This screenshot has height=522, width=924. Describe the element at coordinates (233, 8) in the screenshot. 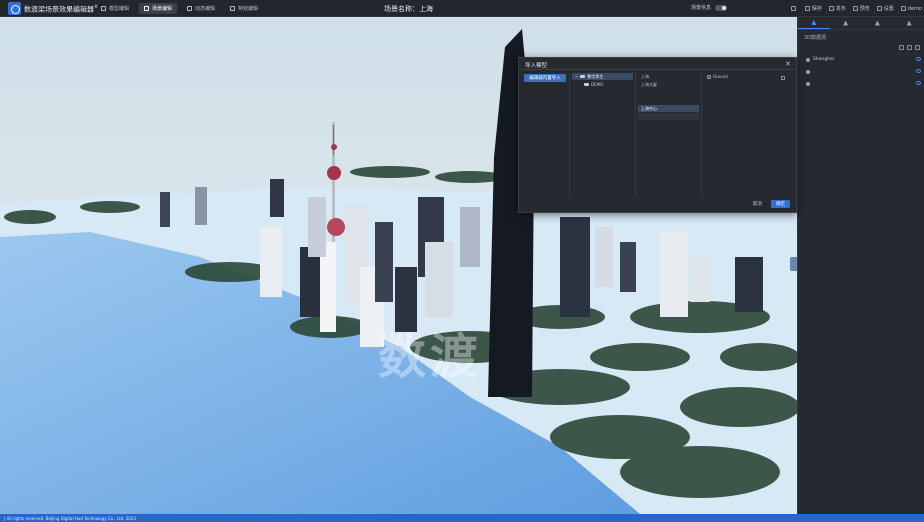

I see `effects-icon` at that location.